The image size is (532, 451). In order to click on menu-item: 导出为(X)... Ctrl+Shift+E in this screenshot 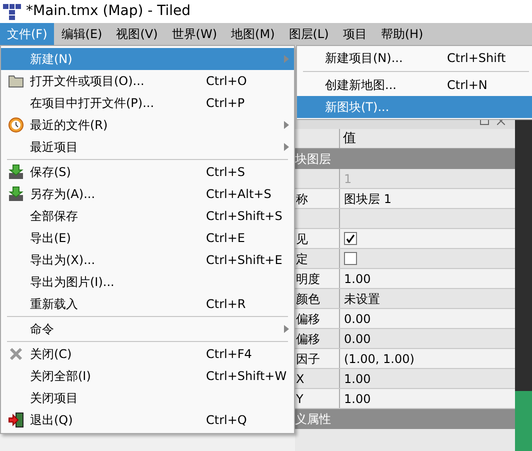, I will do `click(147, 260)`.